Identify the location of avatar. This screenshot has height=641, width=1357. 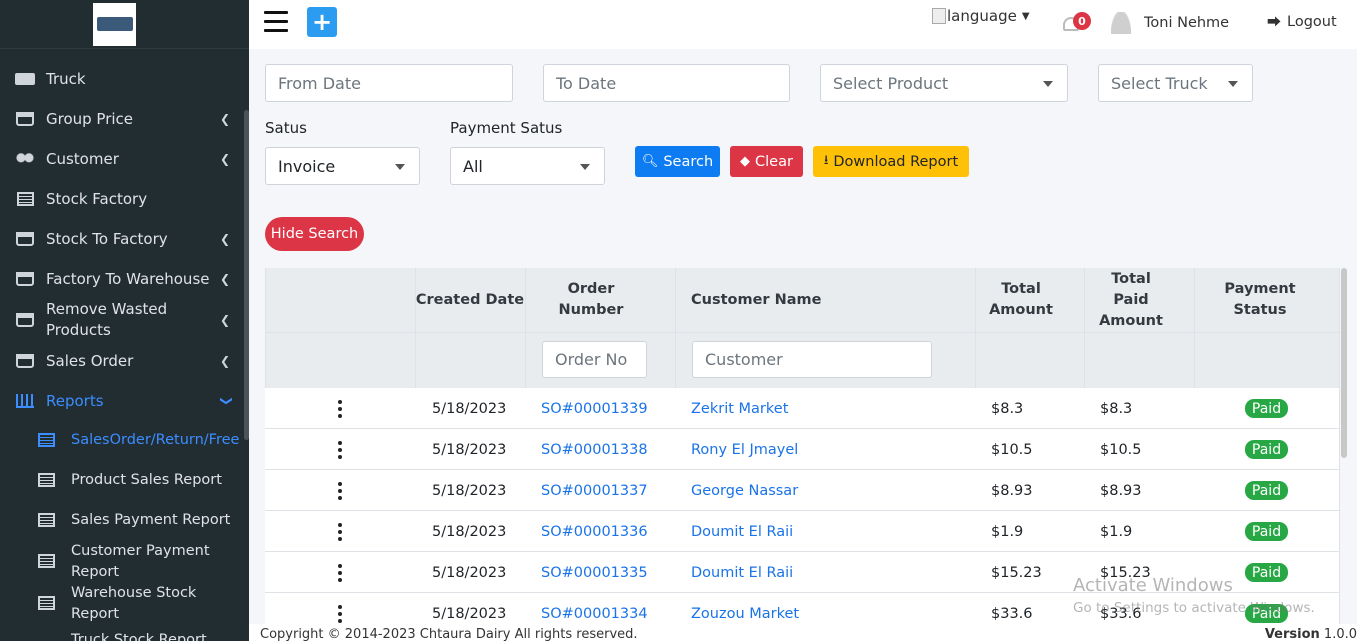
(1121, 23).